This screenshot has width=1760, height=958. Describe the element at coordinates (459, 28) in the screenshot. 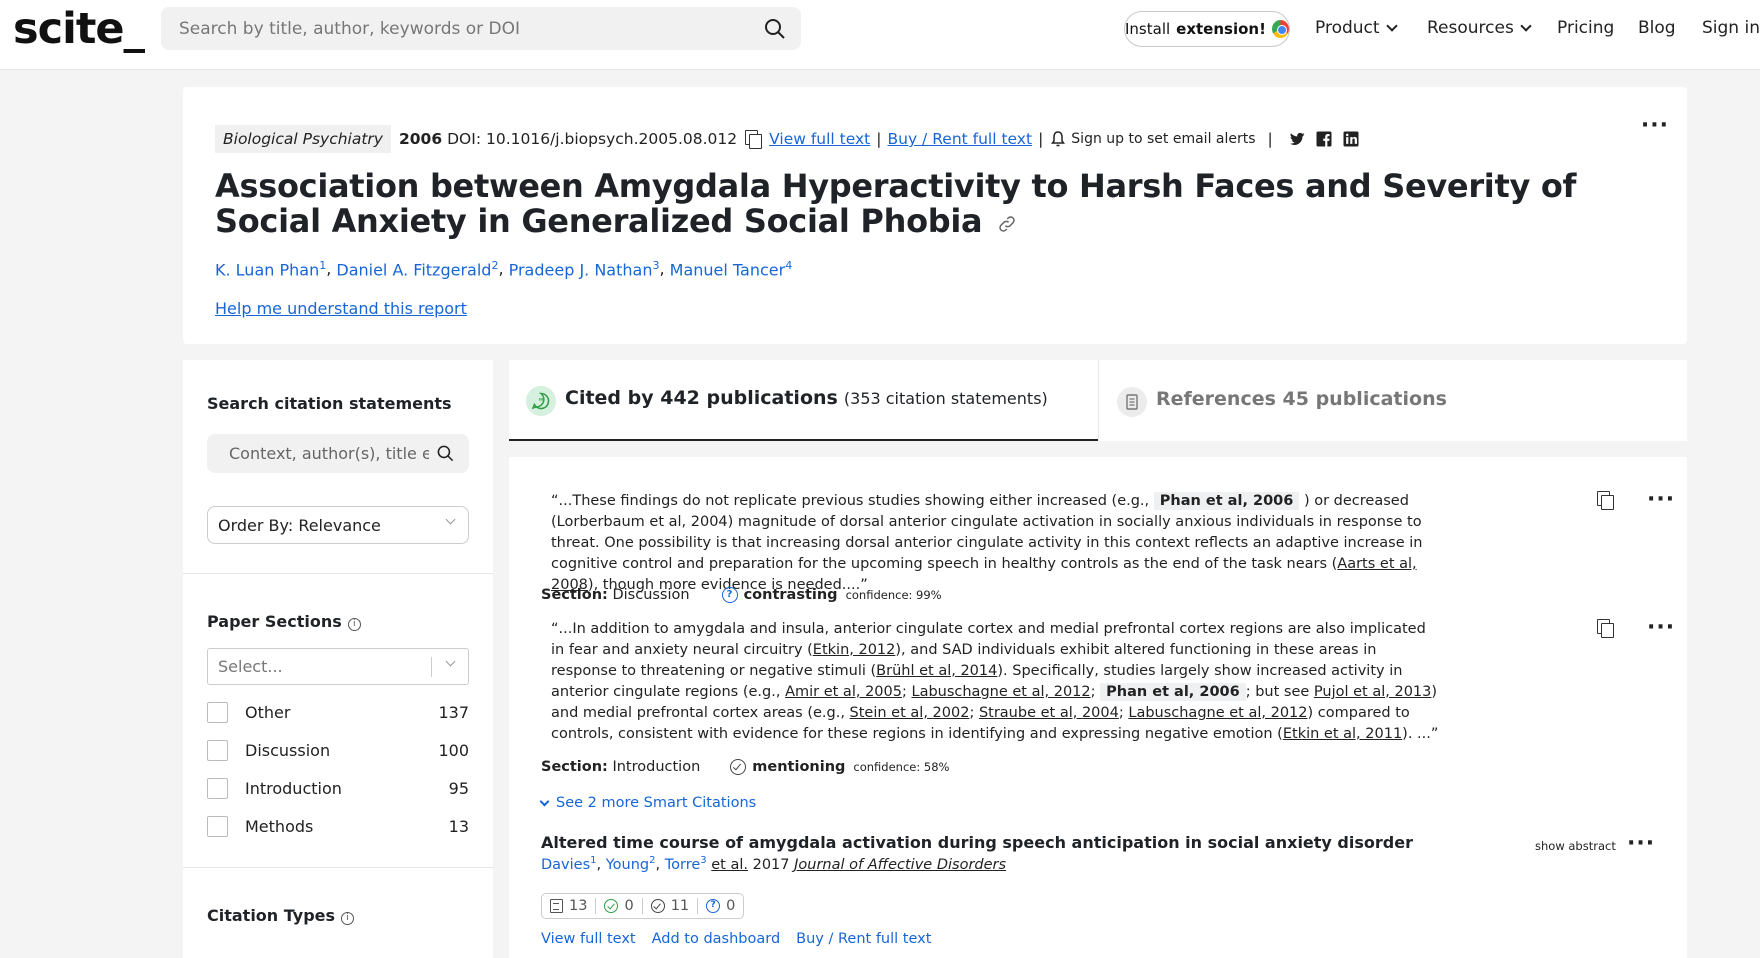

I see `global-search-input` at that location.